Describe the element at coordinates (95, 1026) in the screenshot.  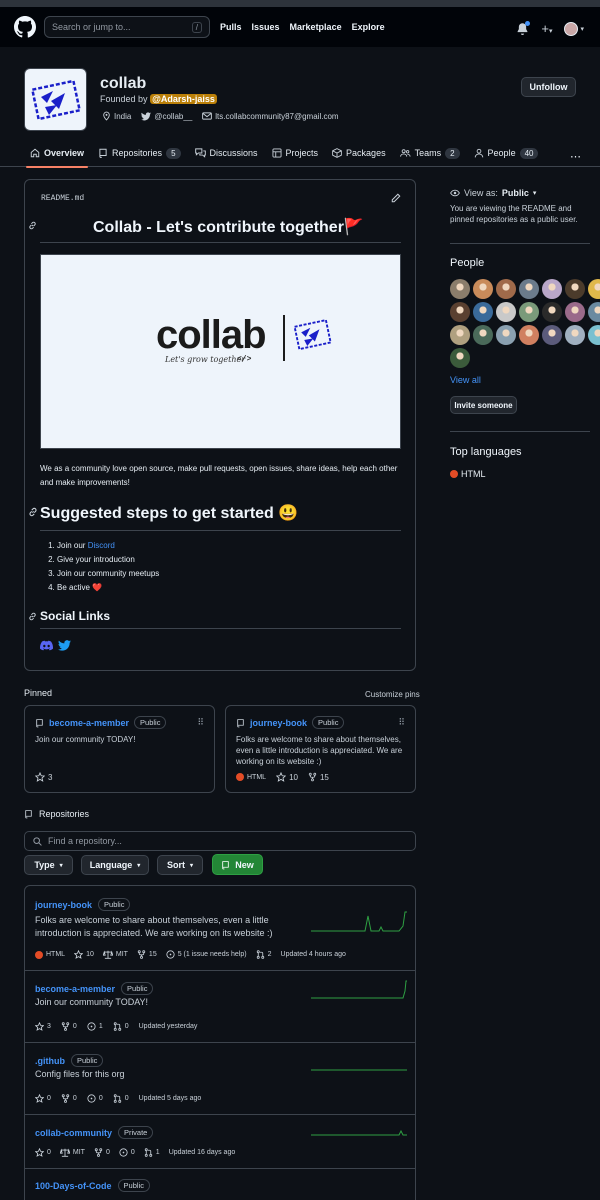
I see `issues-count: 1` at that location.